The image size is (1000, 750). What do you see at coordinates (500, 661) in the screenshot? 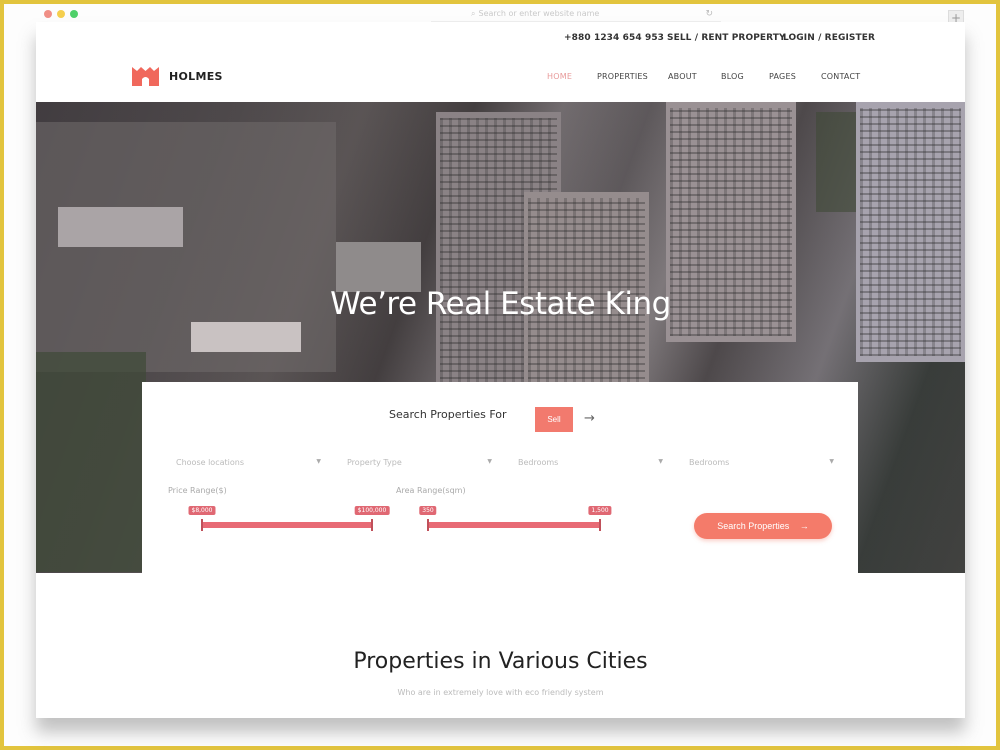
I see `section-title: Properties in Various Cities` at bounding box center [500, 661].